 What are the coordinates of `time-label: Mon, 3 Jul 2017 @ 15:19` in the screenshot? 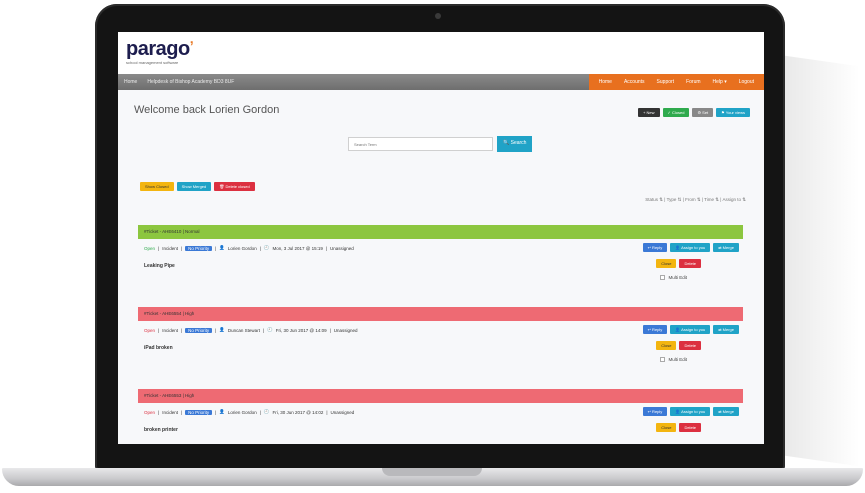 It's located at (297, 248).